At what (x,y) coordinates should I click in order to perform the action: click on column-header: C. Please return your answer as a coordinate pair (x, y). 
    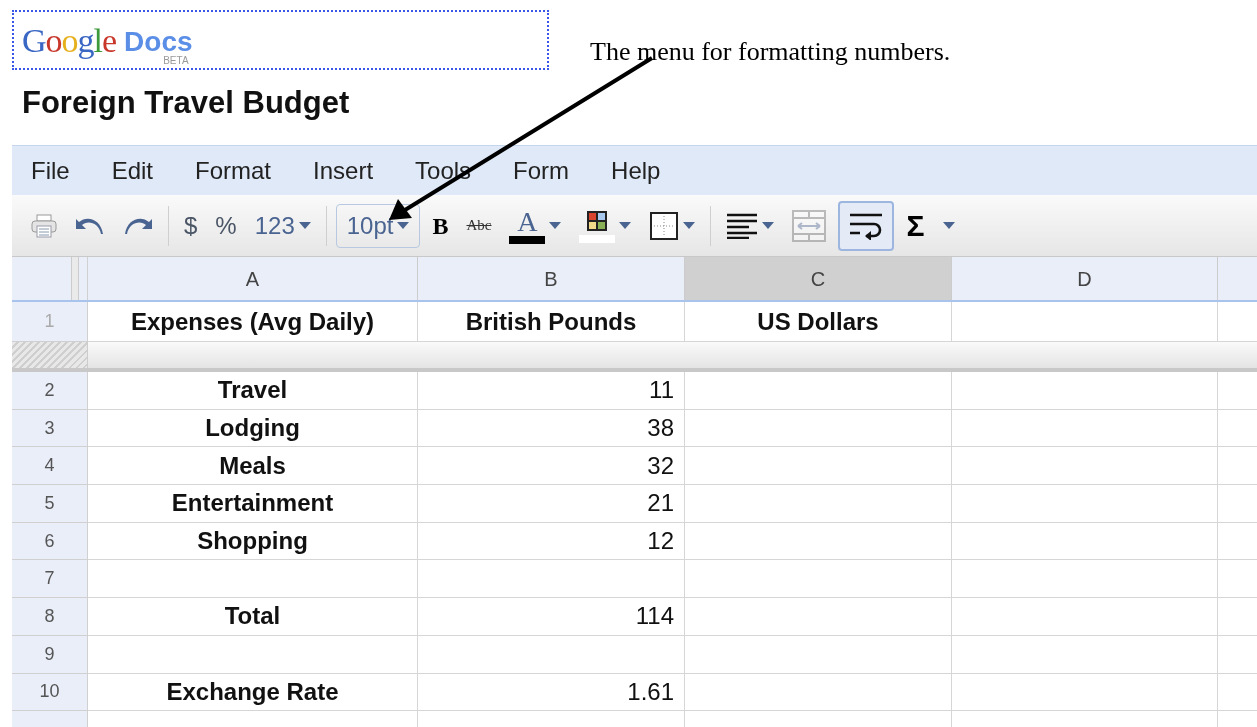
    Looking at the image, I should click on (818, 278).